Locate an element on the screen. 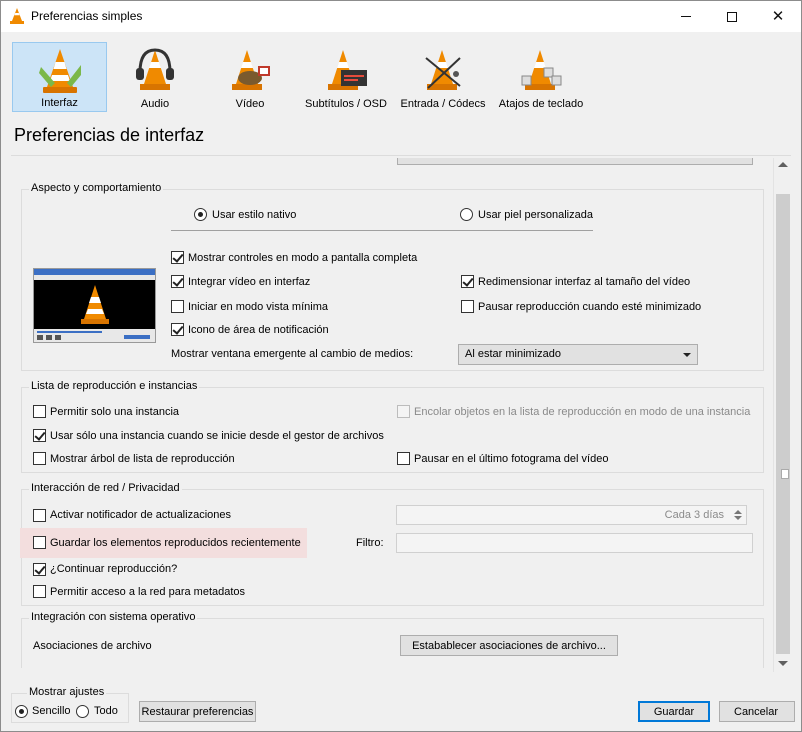 The width and height of the screenshot is (802, 732). filter-input is located at coordinates (574, 543).